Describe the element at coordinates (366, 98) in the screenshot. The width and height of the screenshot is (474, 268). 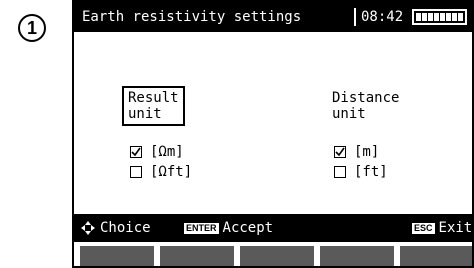
I see `distance-unit-label-line1: Distance` at that location.